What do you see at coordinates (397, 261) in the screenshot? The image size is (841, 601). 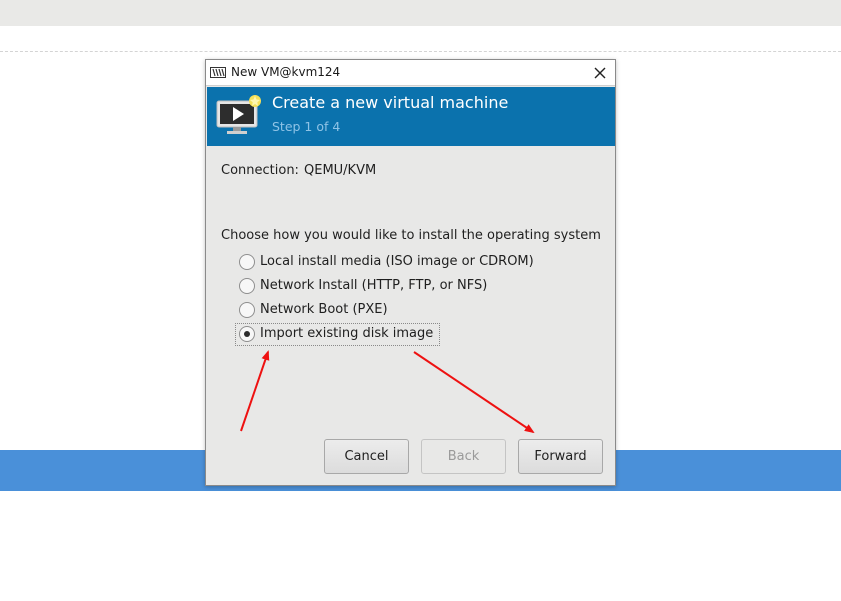 I see `radio-label: Local install media (ISO image or CDROM)` at bounding box center [397, 261].